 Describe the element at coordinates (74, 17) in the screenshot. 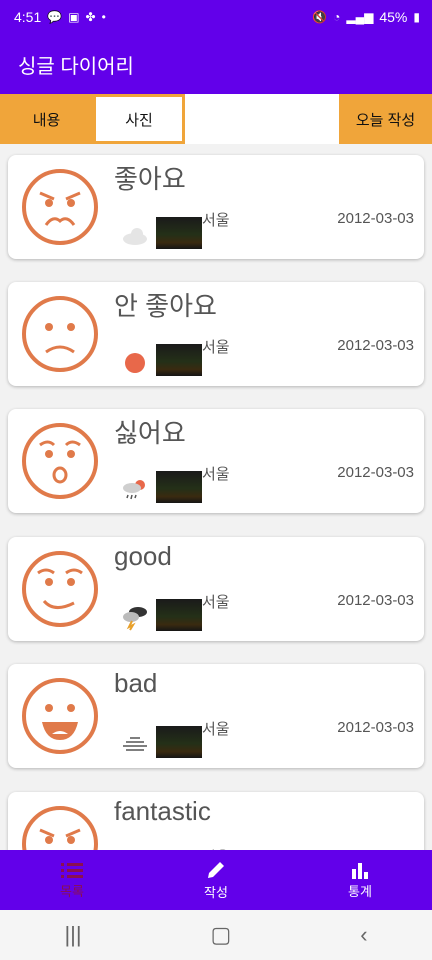

I see `gallery-icon: ▣` at that location.